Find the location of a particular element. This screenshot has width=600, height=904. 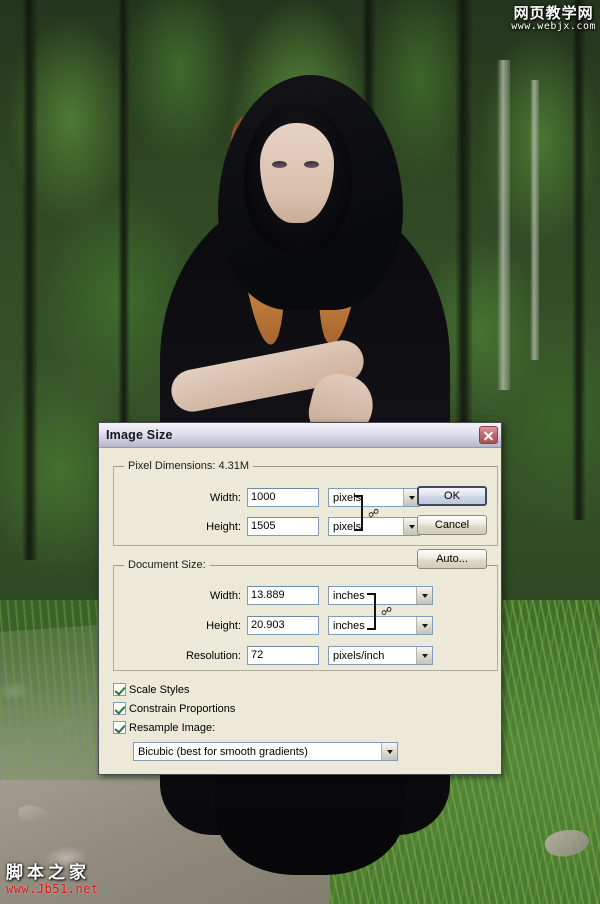

pixel-width-label: Width: is located at coordinates (225, 497).